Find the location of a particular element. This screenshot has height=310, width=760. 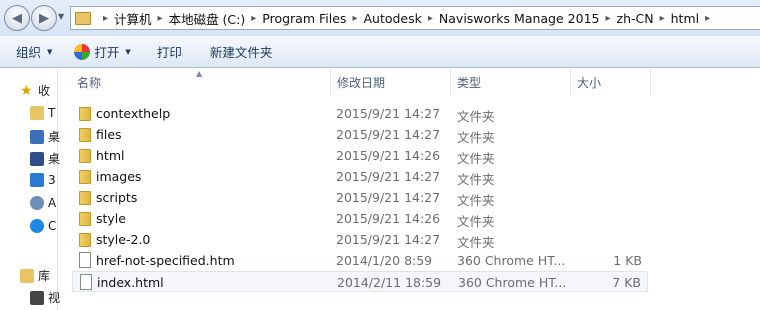

forward-button: ▶ is located at coordinates (44, 18).